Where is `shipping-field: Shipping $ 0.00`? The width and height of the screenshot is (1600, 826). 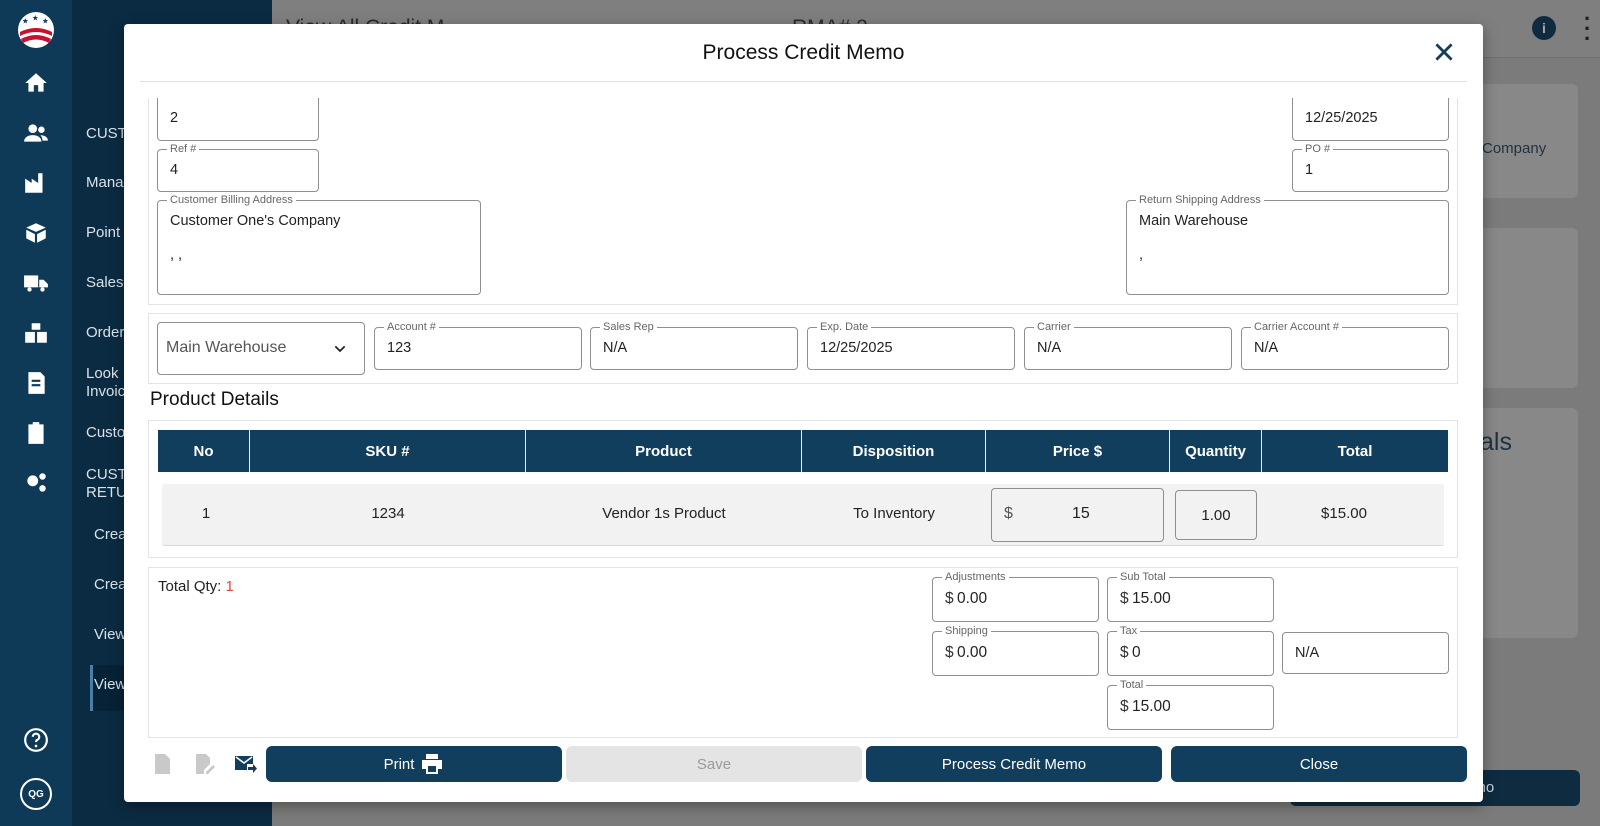
shipping-field: Shipping $ 0.00 is located at coordinates (1015, 650).